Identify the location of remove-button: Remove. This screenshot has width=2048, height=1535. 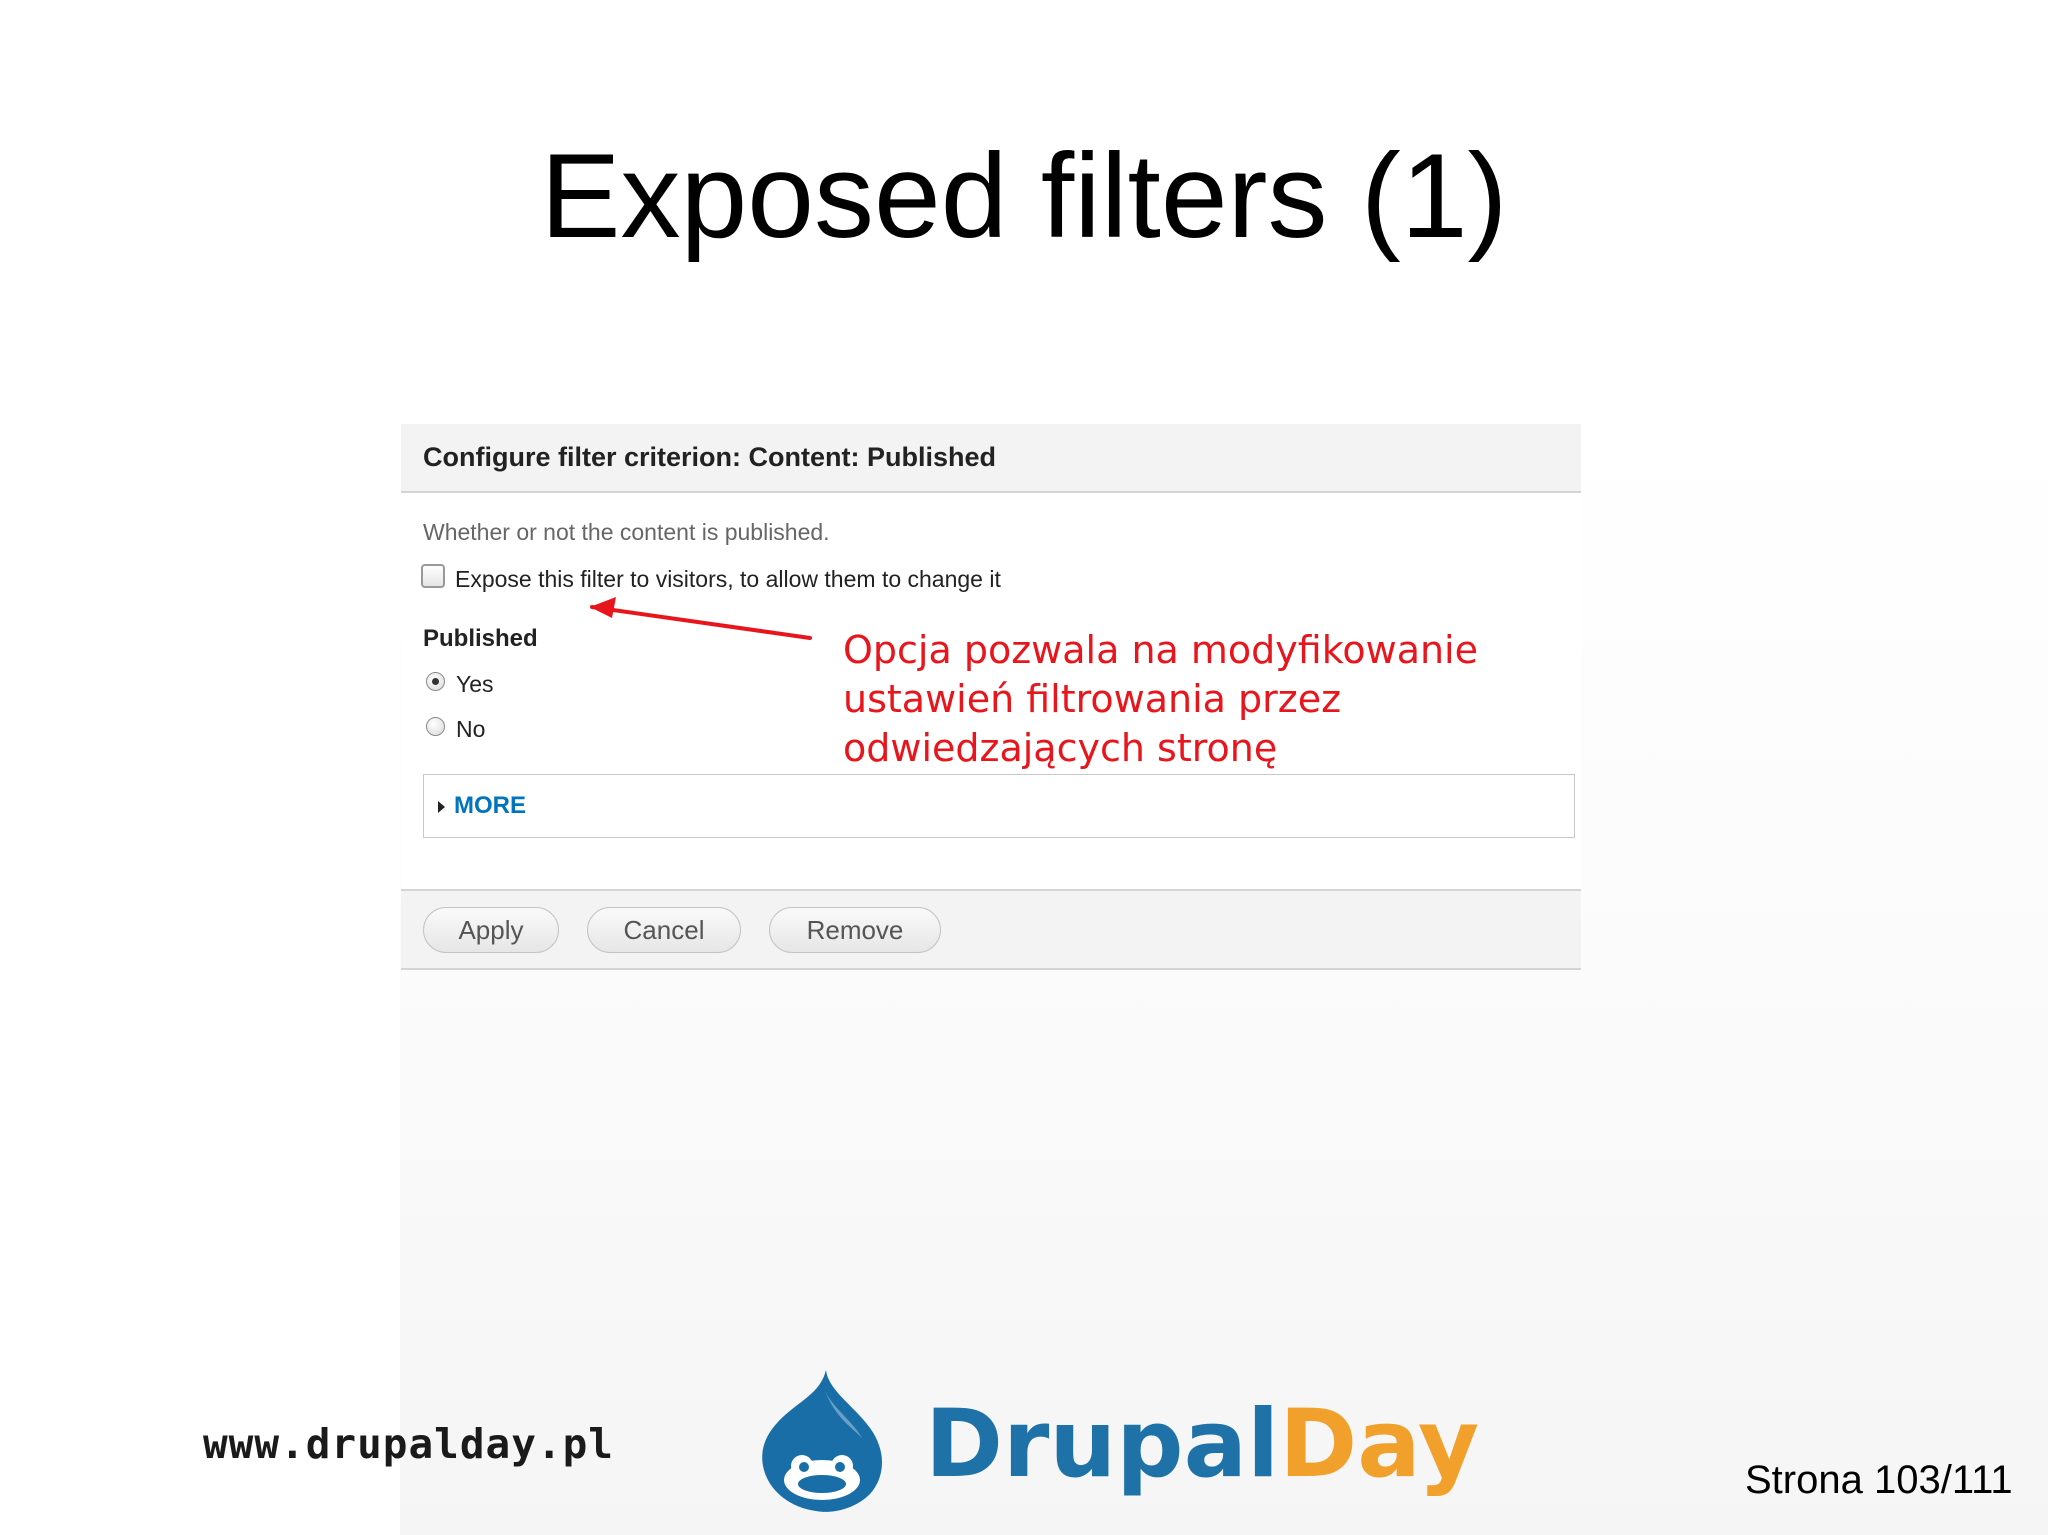
(855, 930).